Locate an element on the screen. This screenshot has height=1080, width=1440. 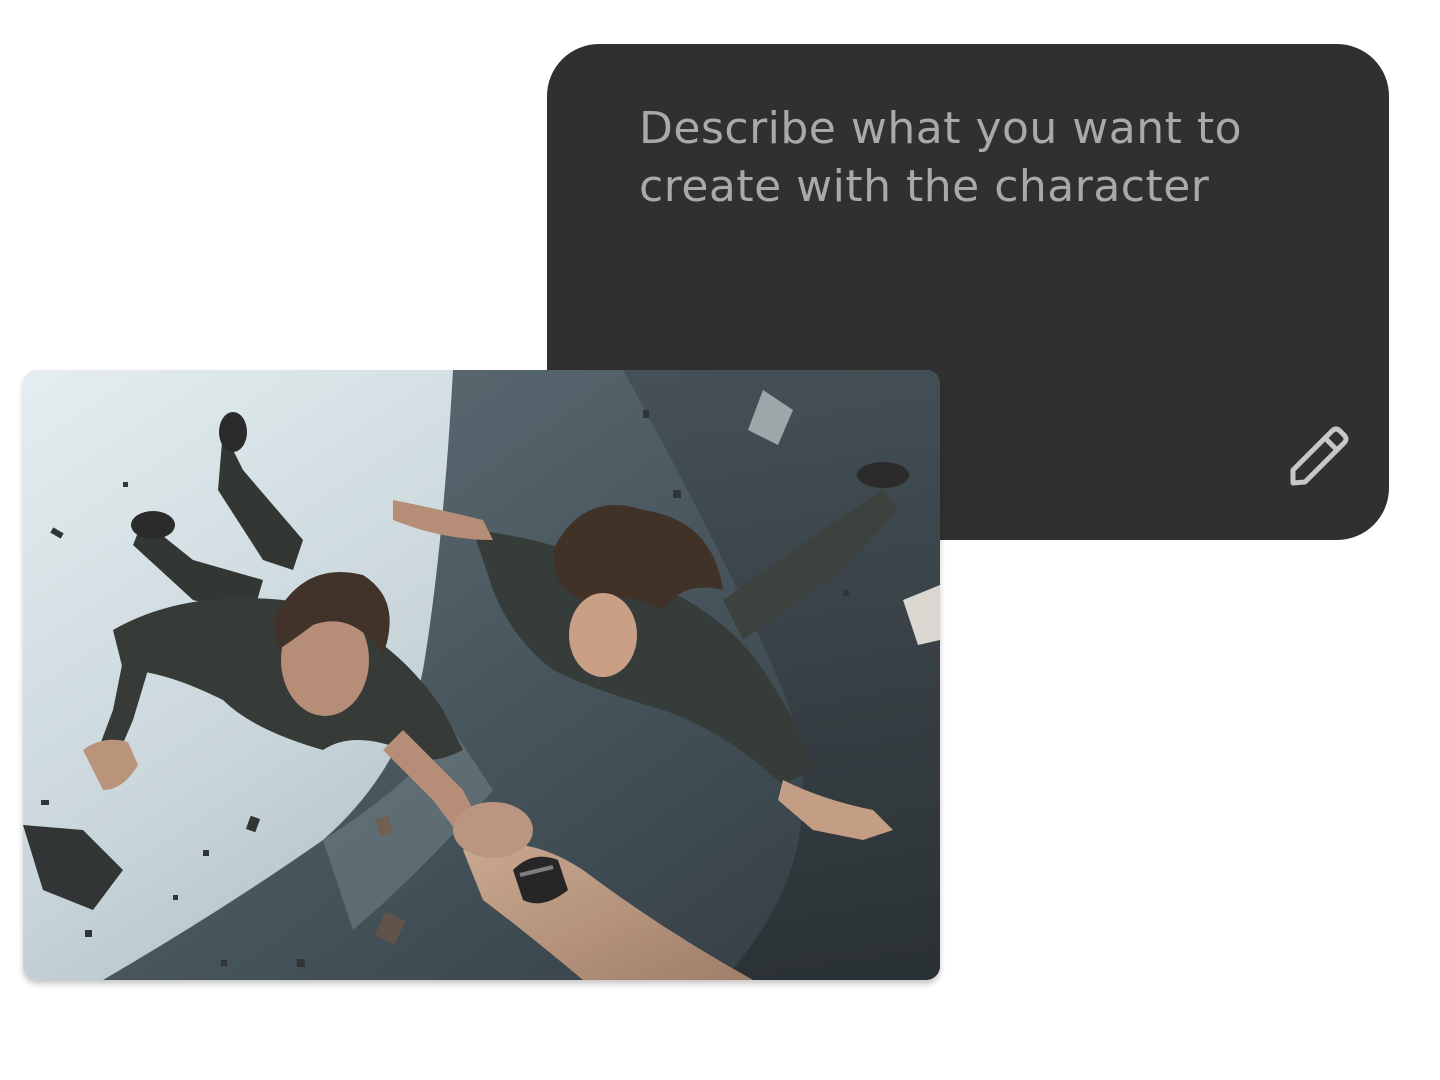
pencil-icon is located at coordinates (1319, 456).